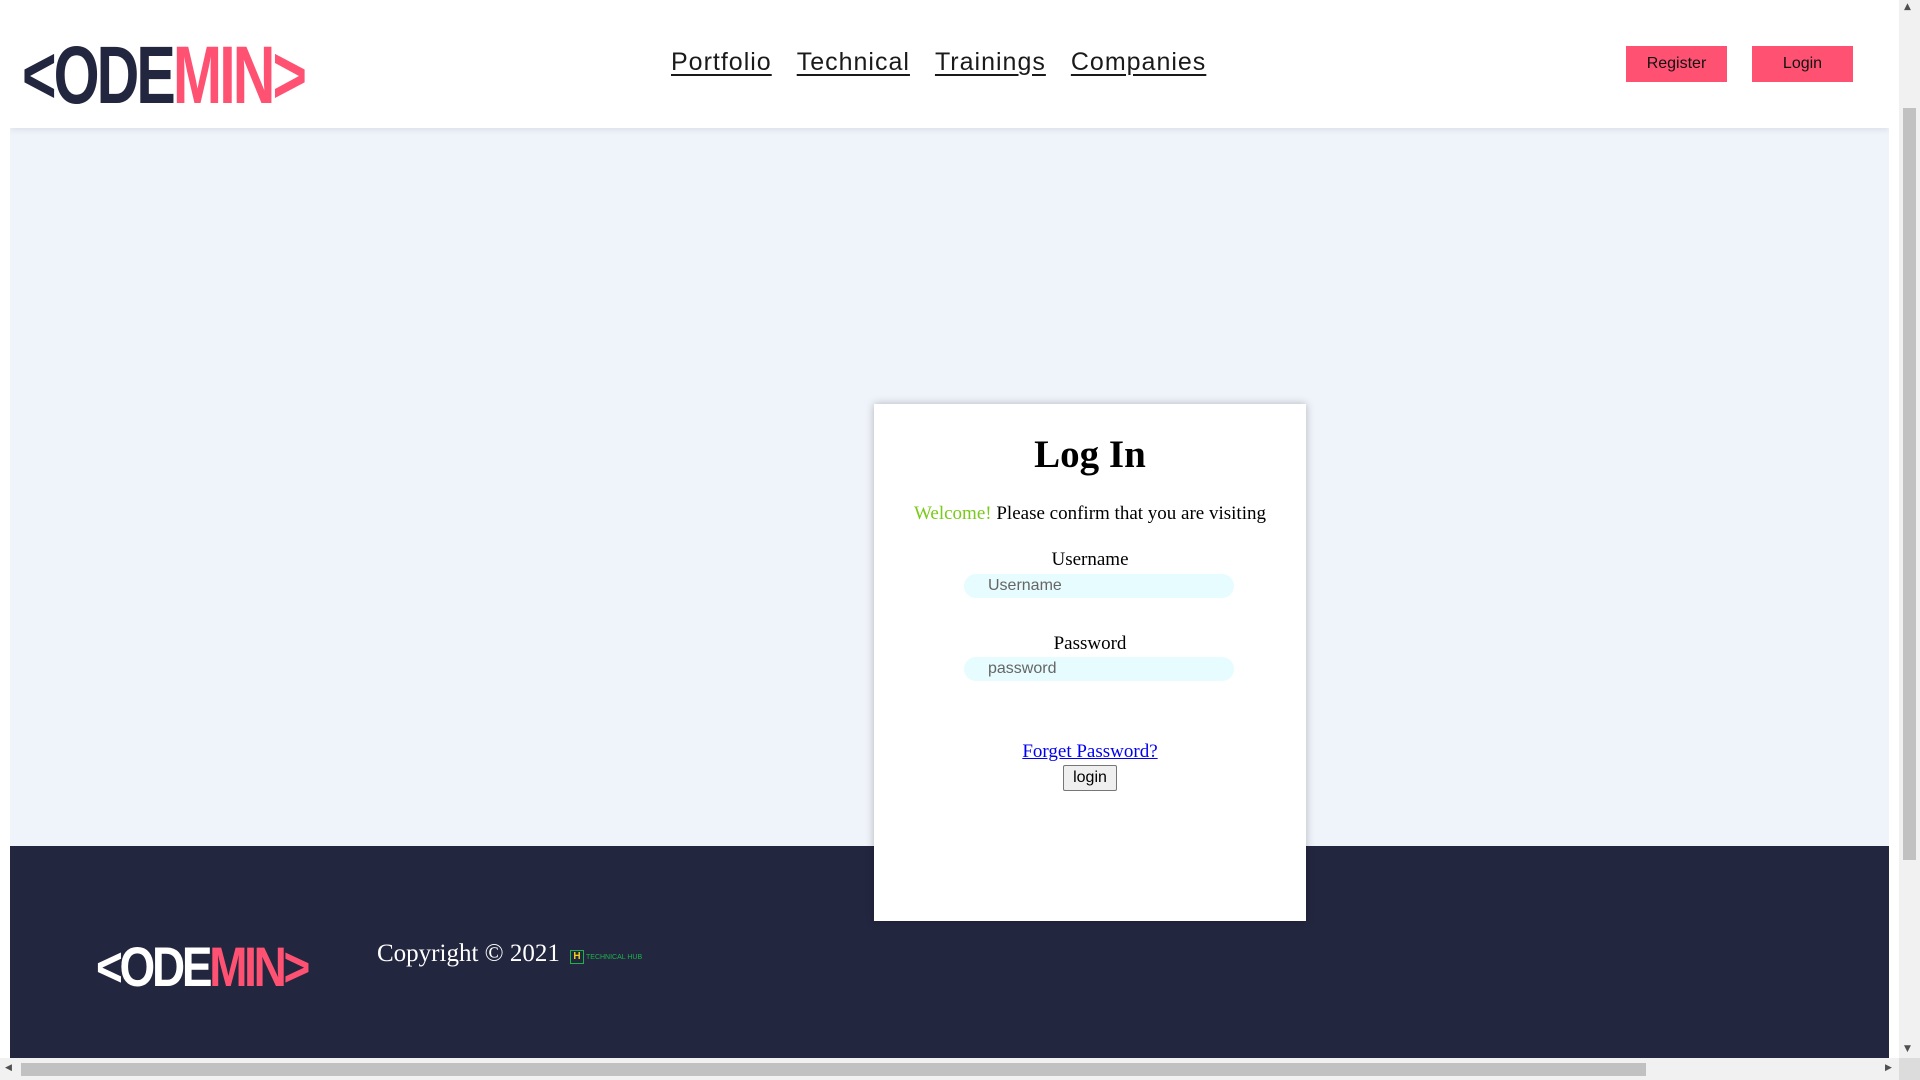  I want to click on welcome-highlight: Welcome!, so click(953, 513).